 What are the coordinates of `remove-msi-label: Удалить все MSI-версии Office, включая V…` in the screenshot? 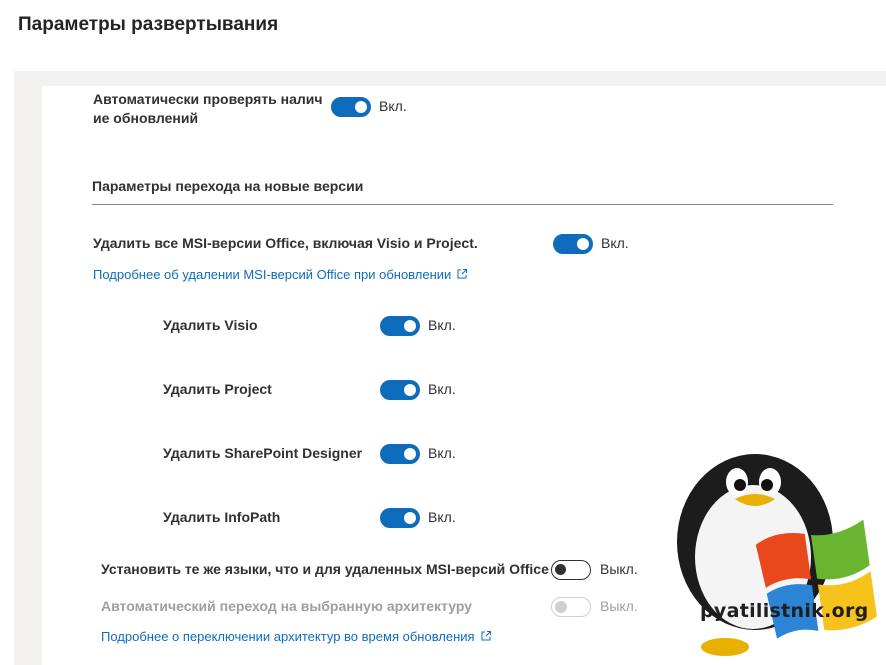 It's located at (285, 243).